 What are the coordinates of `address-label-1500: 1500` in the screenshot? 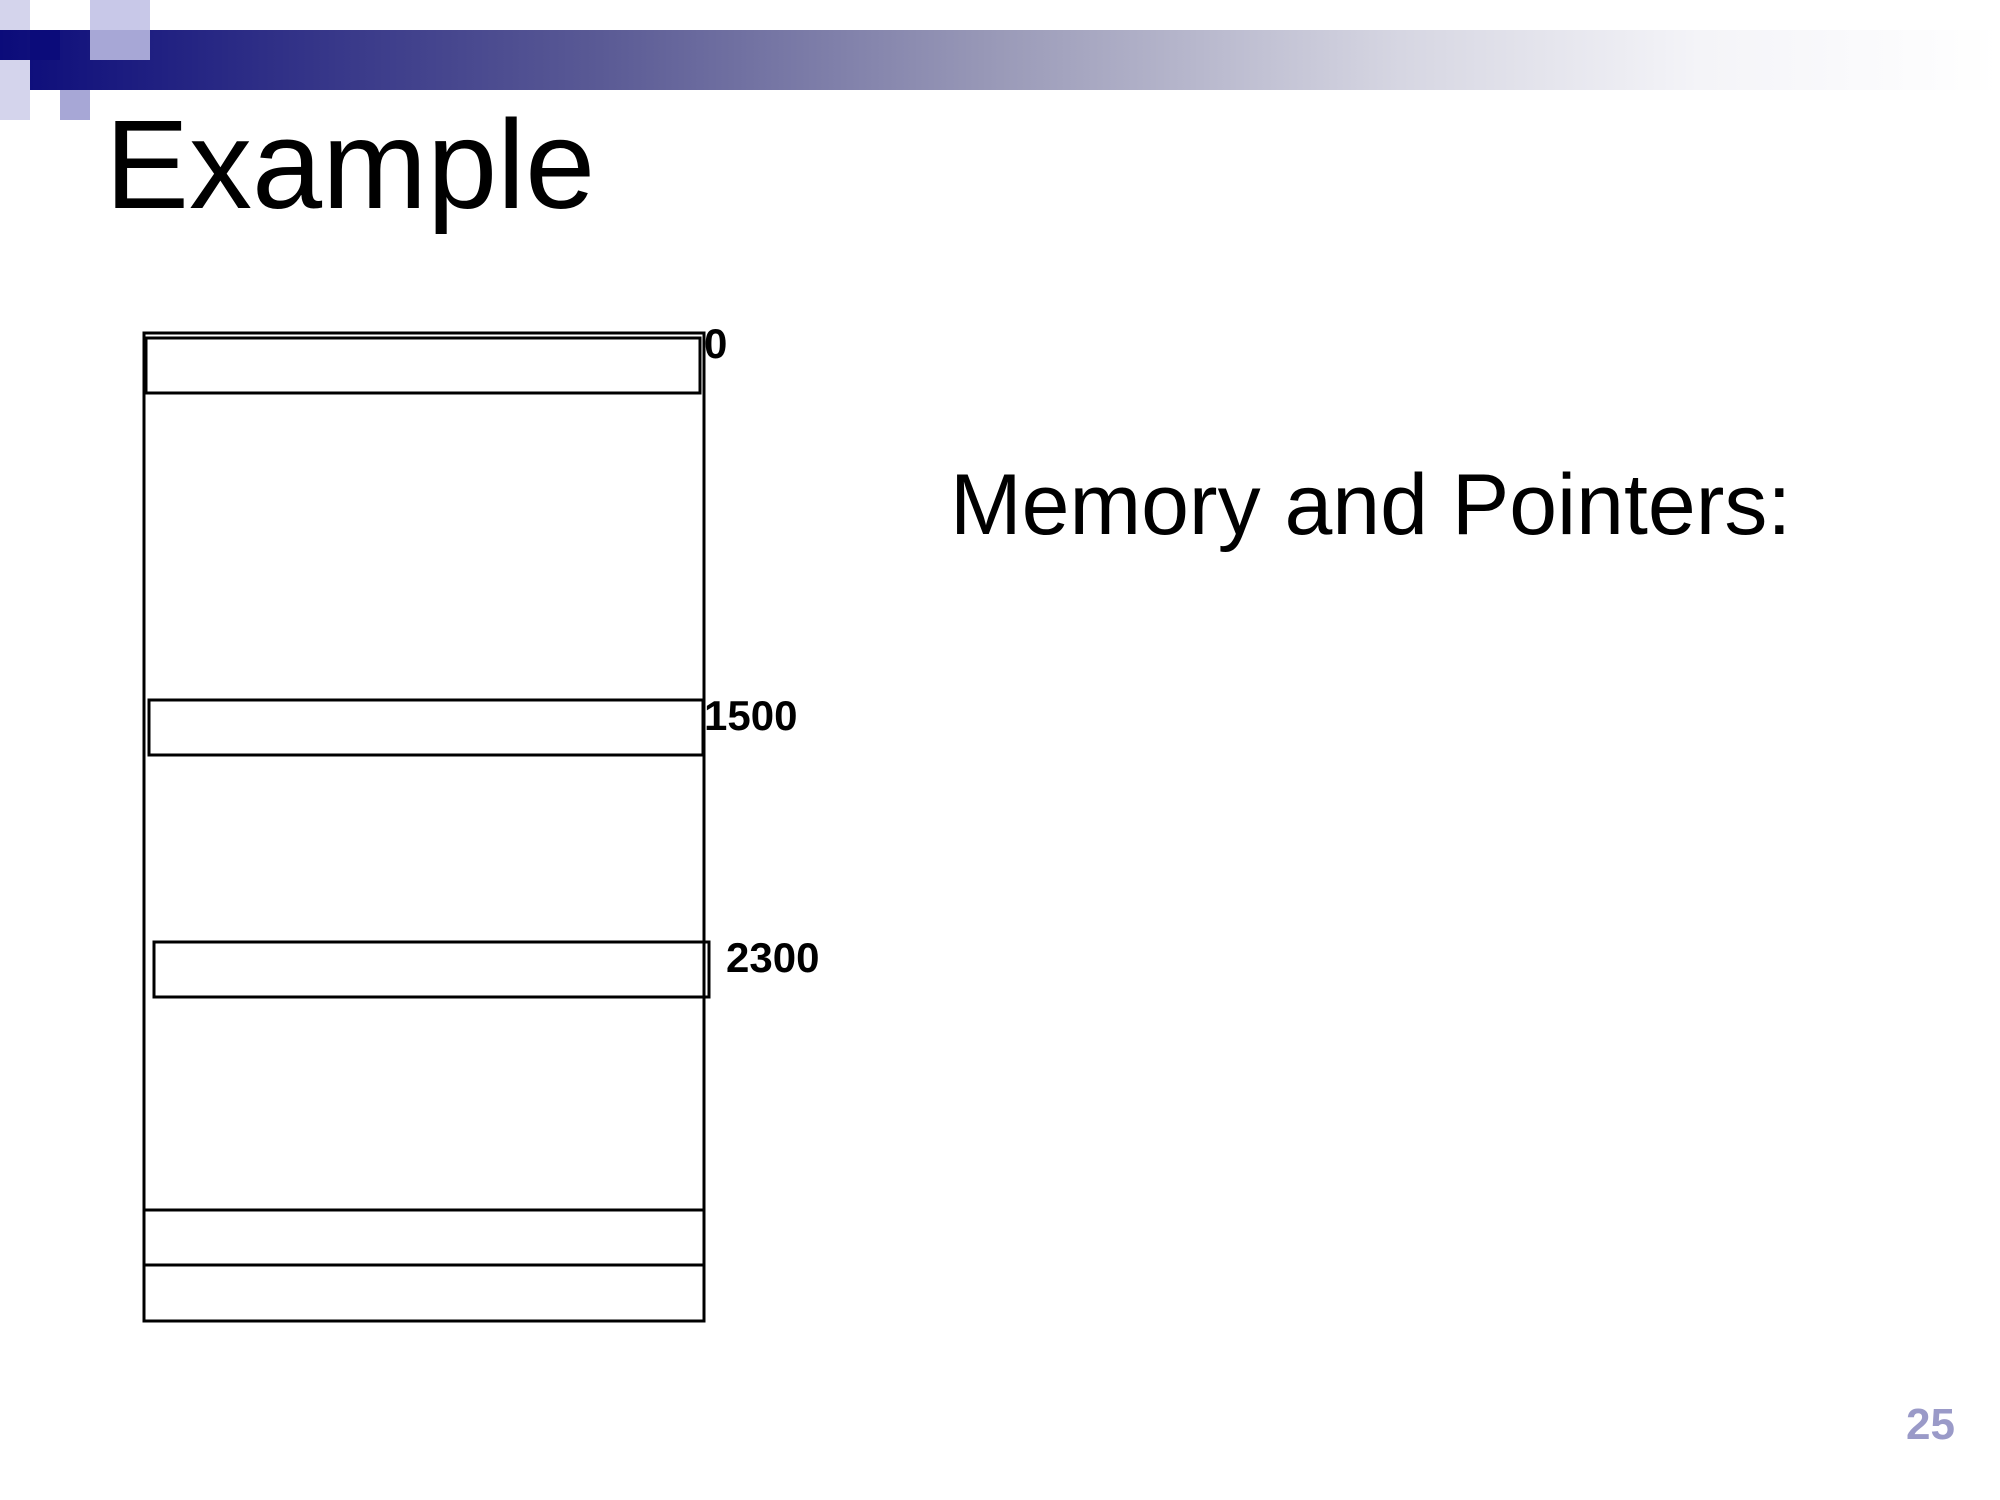 It's located at (751, 715).